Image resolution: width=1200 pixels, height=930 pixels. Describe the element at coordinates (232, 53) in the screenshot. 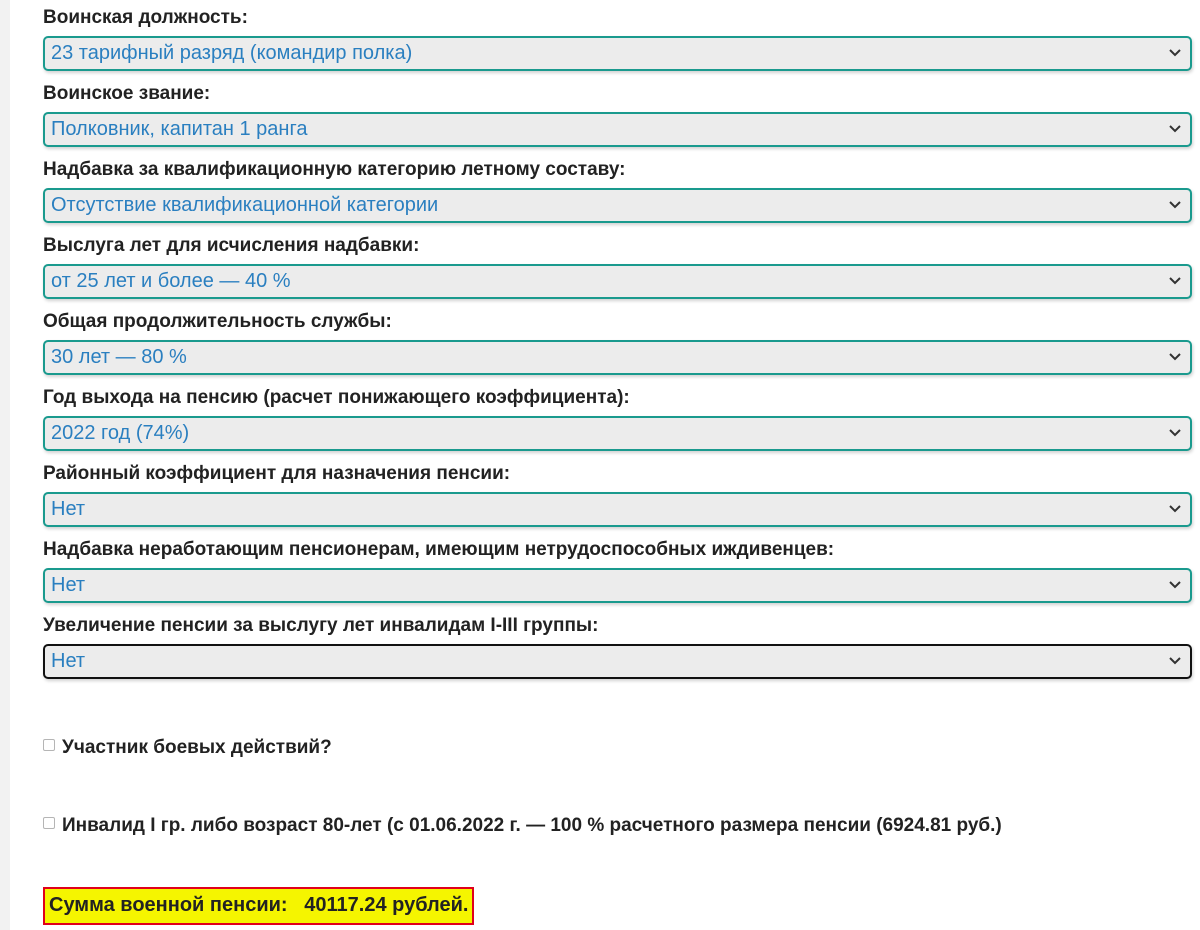

I see `position-select-value: 23 тарифный разряд (командир полка)` at that location.